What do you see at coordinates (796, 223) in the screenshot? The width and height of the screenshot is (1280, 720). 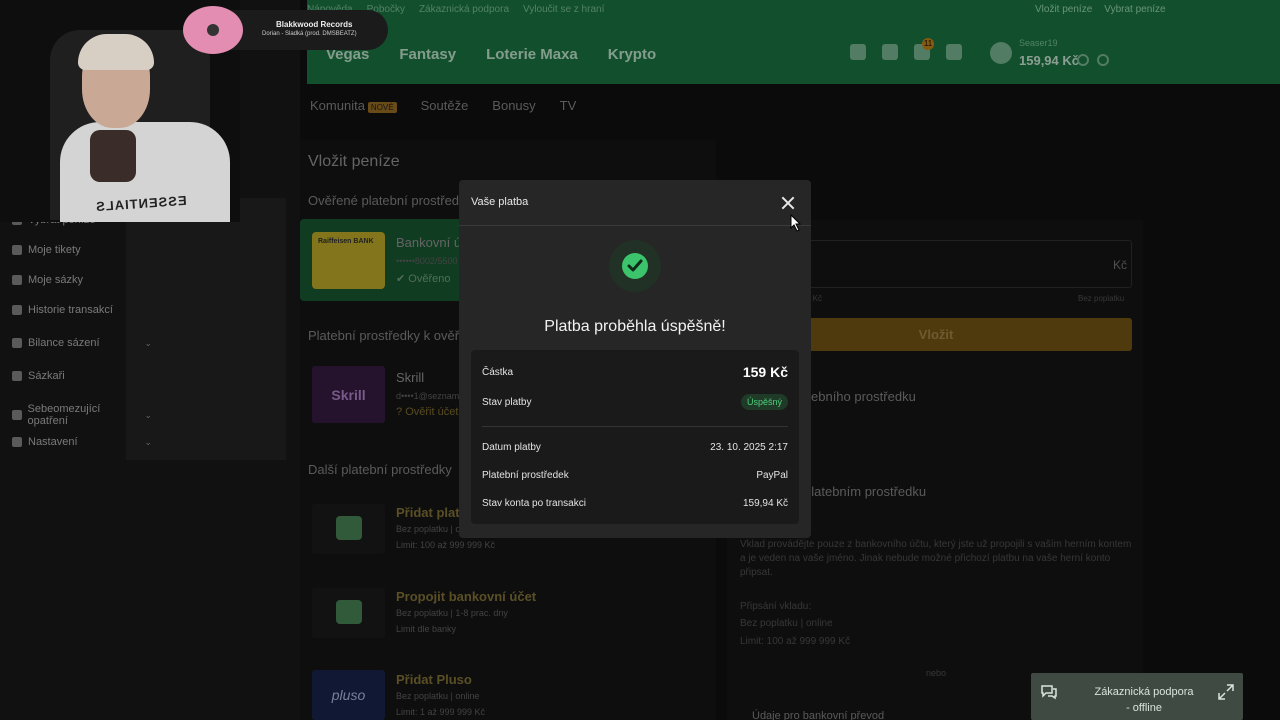 I see `mouse-cursor-icon` at bounding box center [796, 223].